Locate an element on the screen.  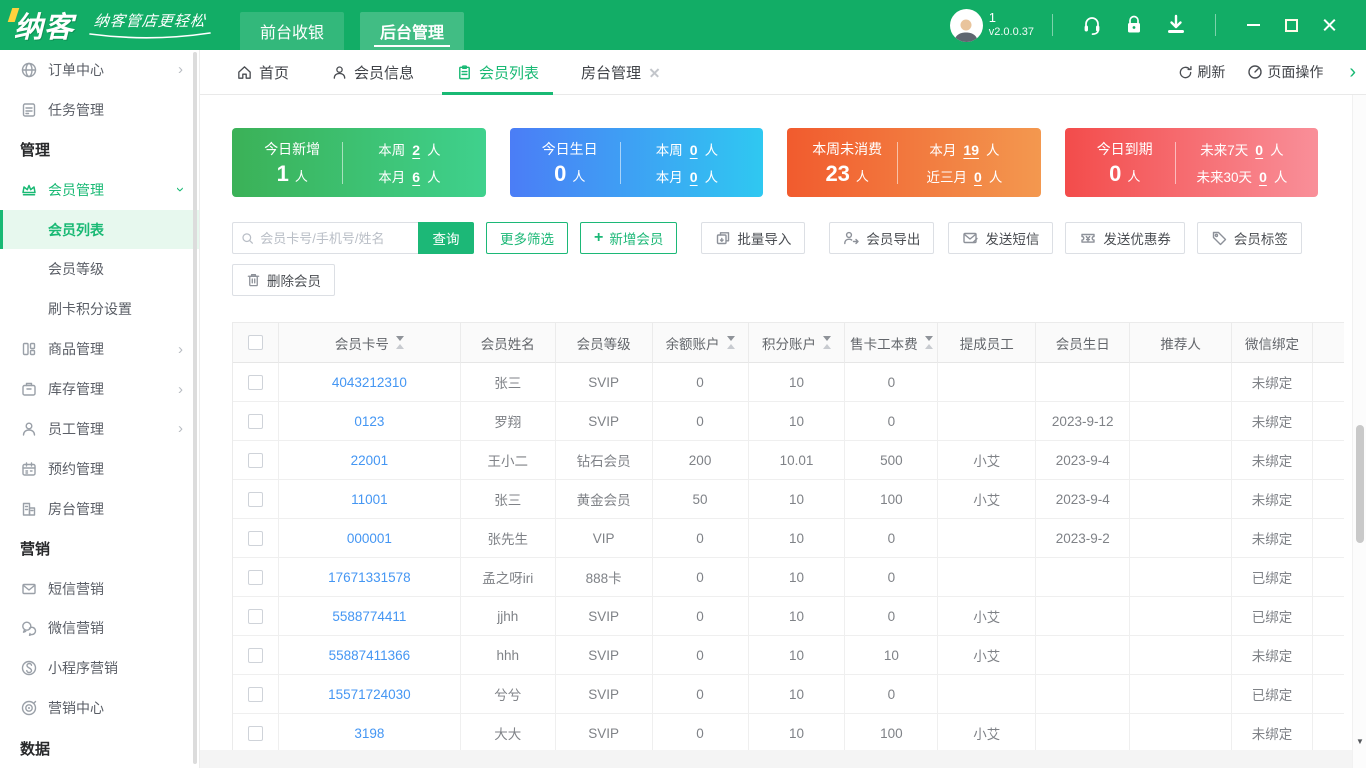
send-coupon-button: 发送优惠券 is located at coordinates (1125, 238).